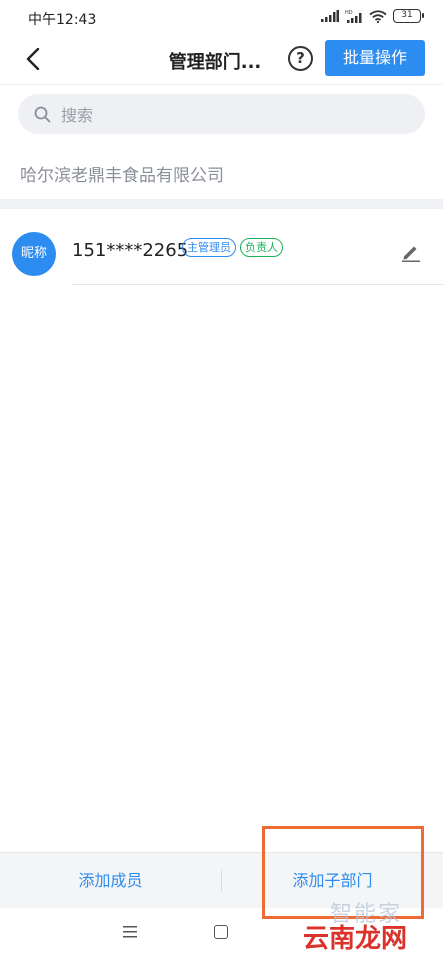 This screenshot has width=443, height=960. What do you see at coordinates (378, 16) in the screenshot?
I see `wifi-icon` at bounding box center [378, 16].